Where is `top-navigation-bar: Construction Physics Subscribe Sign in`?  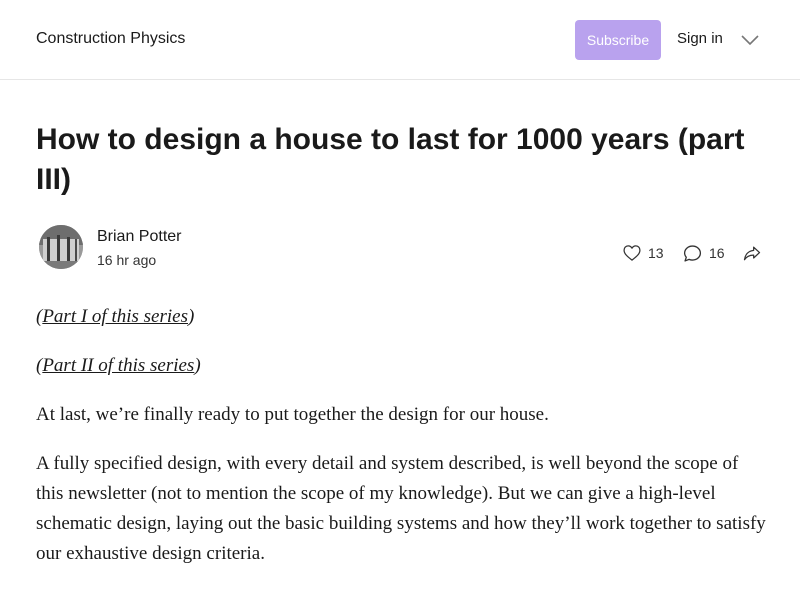 top-navigation-bar: Construction Physics Subscribe Sign in is located at coordinates (400, 40).